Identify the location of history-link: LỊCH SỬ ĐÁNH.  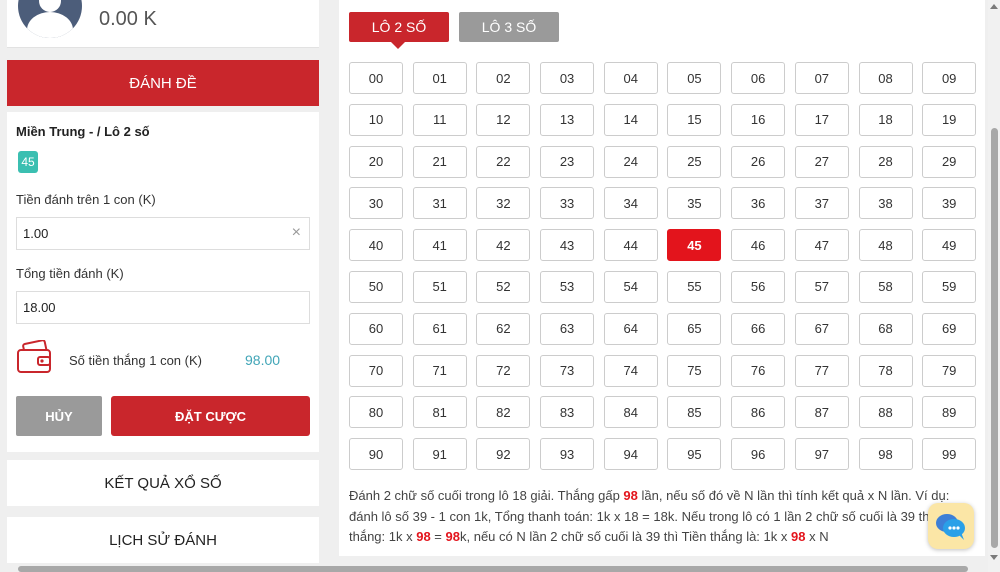
(163, 540).